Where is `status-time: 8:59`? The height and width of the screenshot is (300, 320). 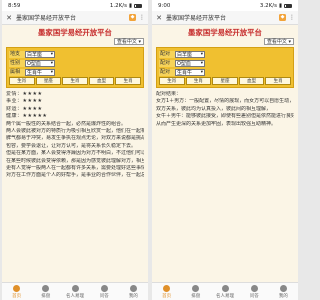
status-time: 8:59 is located at coordinates (14, 5).